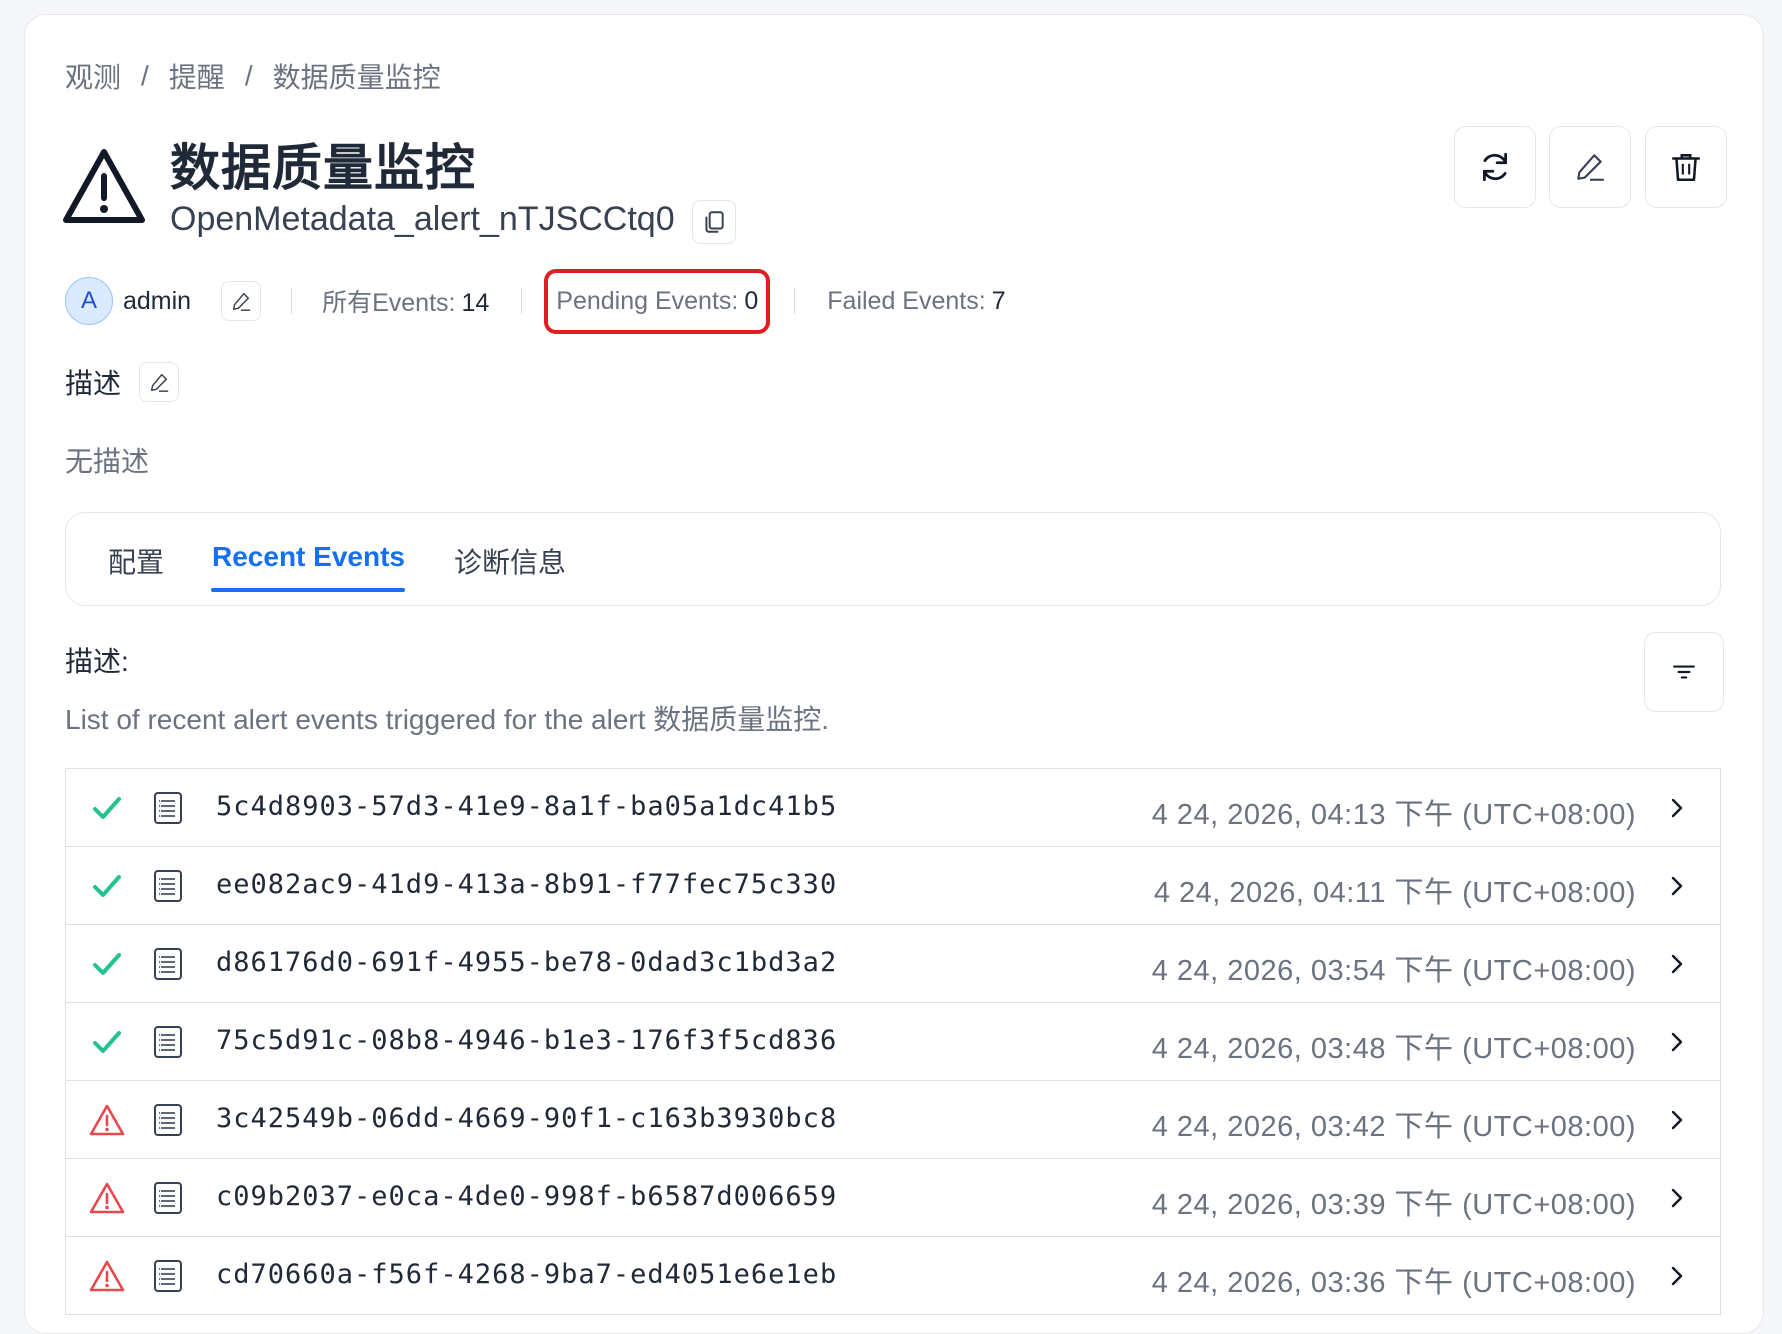 This screenshot has width=1782, height=1334. Describe the element at coordinates (527, 1196) in the screenshot. I see `event-id: c09b2037-e0ca-4de0-998f-b6587d006659` at that location.